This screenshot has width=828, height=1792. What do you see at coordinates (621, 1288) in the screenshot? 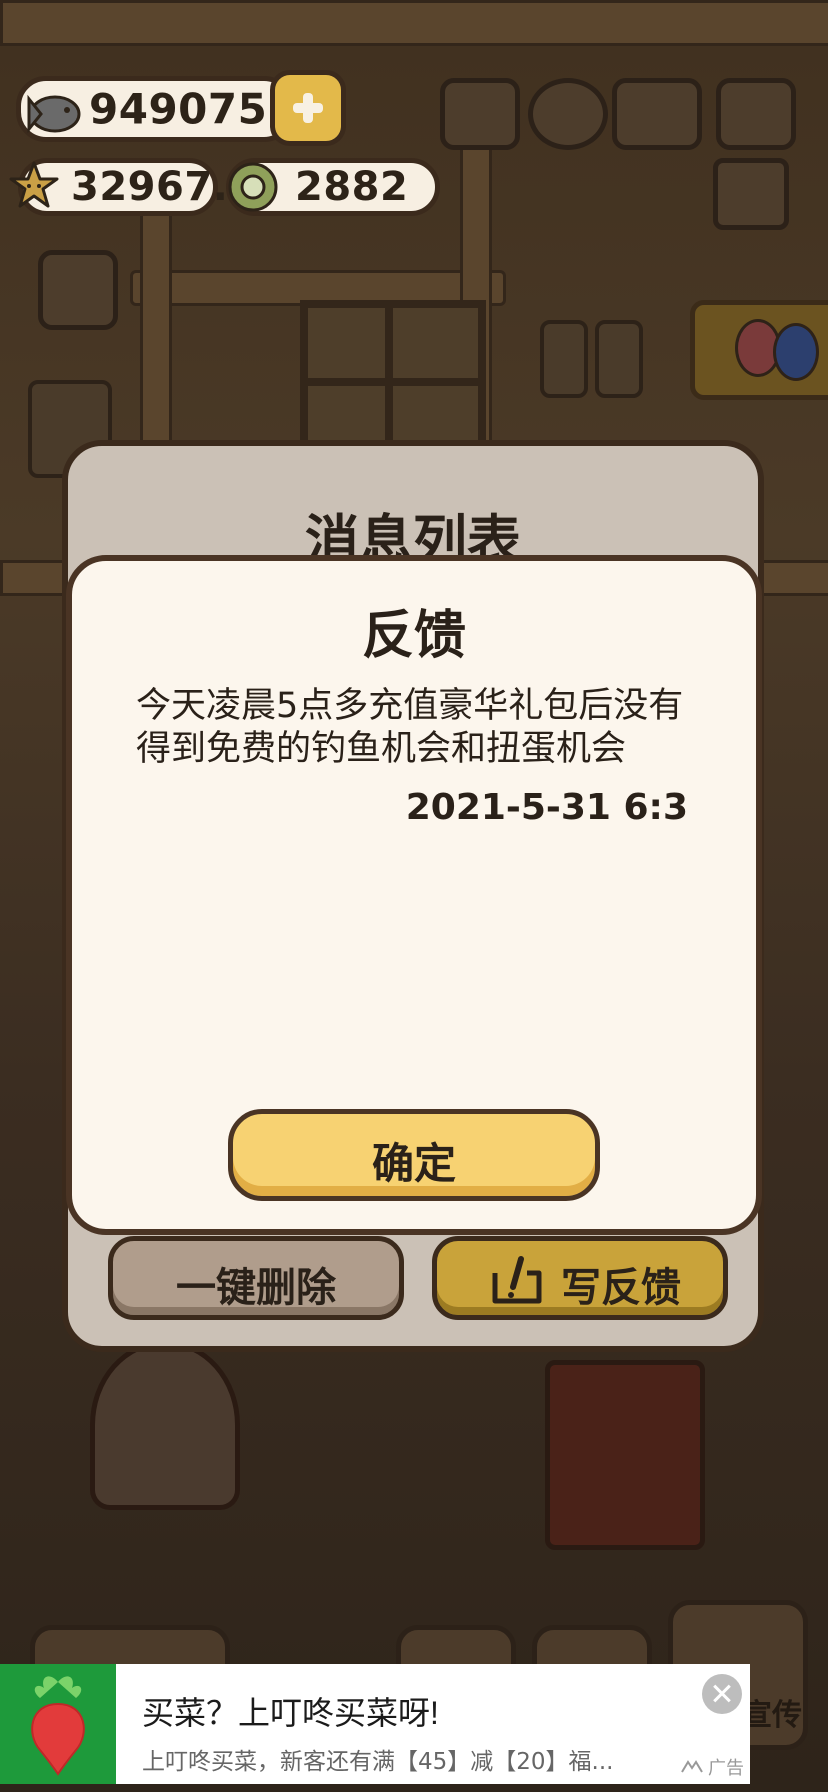
I see `write-feedback-label: 写反馈` at bounding box center [621, 1288].